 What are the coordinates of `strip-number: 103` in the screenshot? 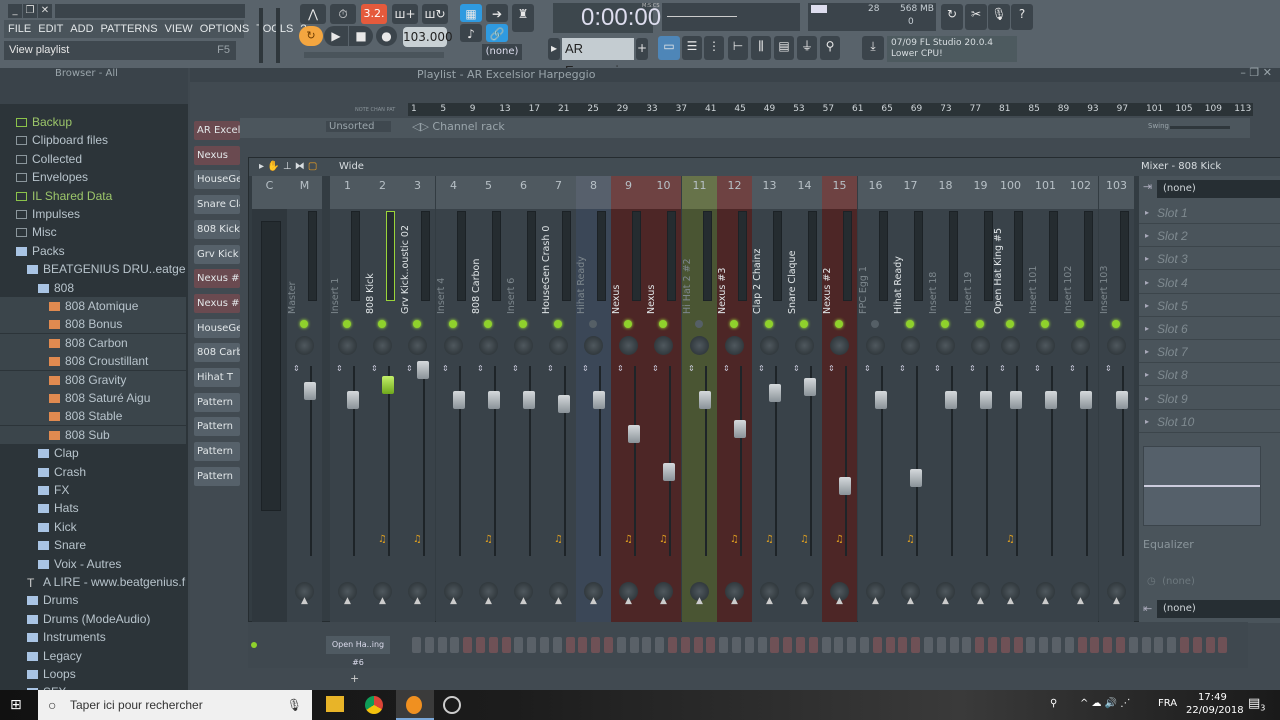 It's located at (1116, 192).